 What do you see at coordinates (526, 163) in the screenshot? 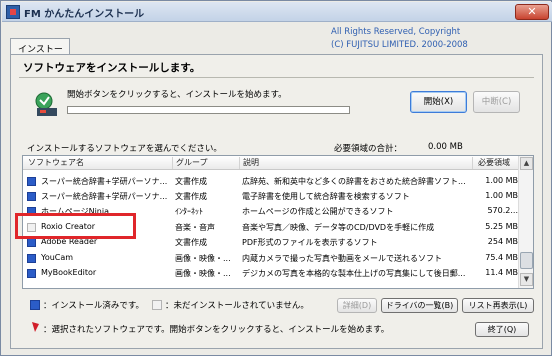
I see `scroll-up-icon: ▲` at bounding box center [526, 163].